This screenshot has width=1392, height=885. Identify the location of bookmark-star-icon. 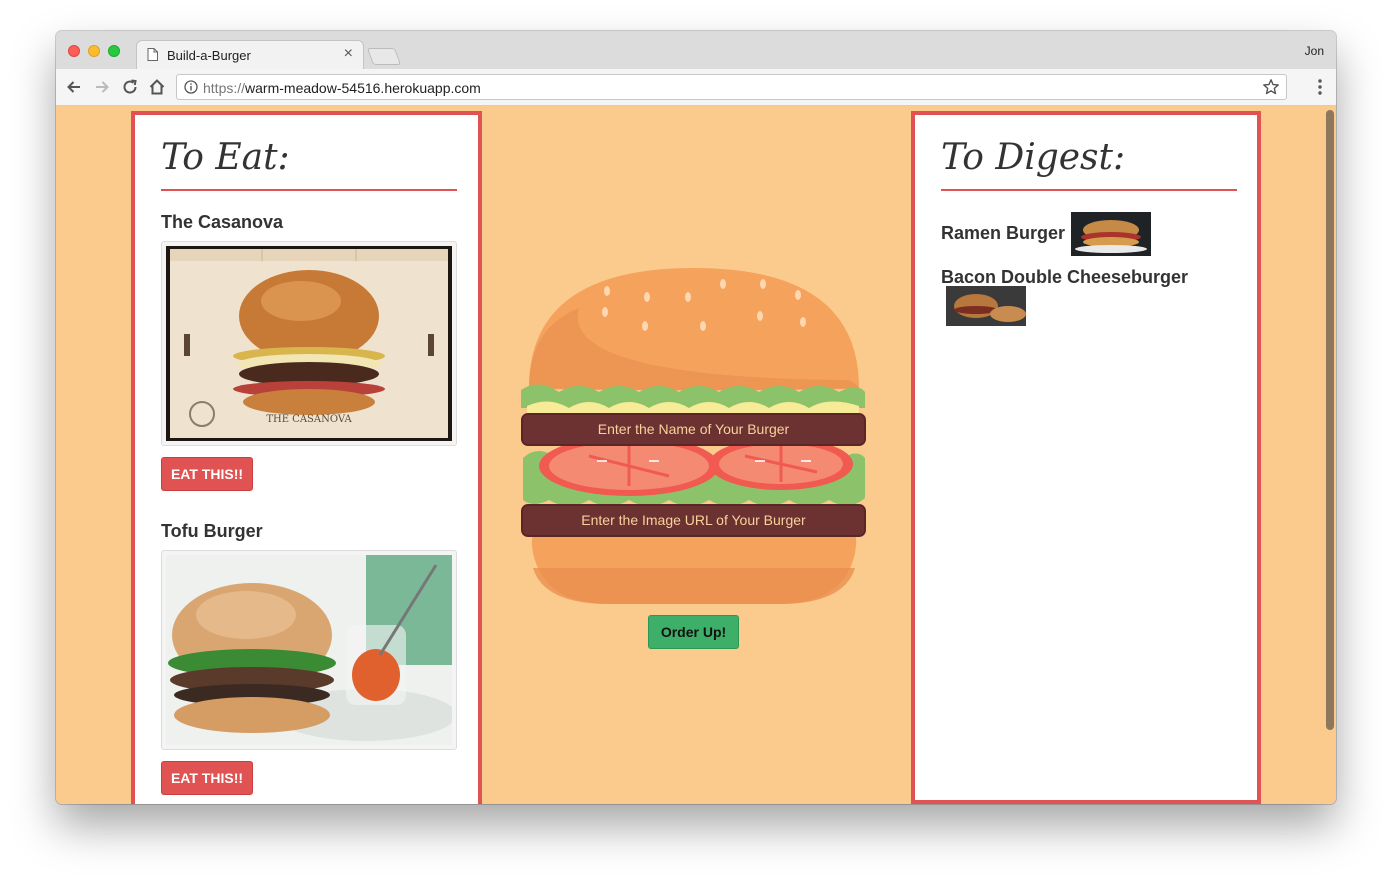
(1271, 87).